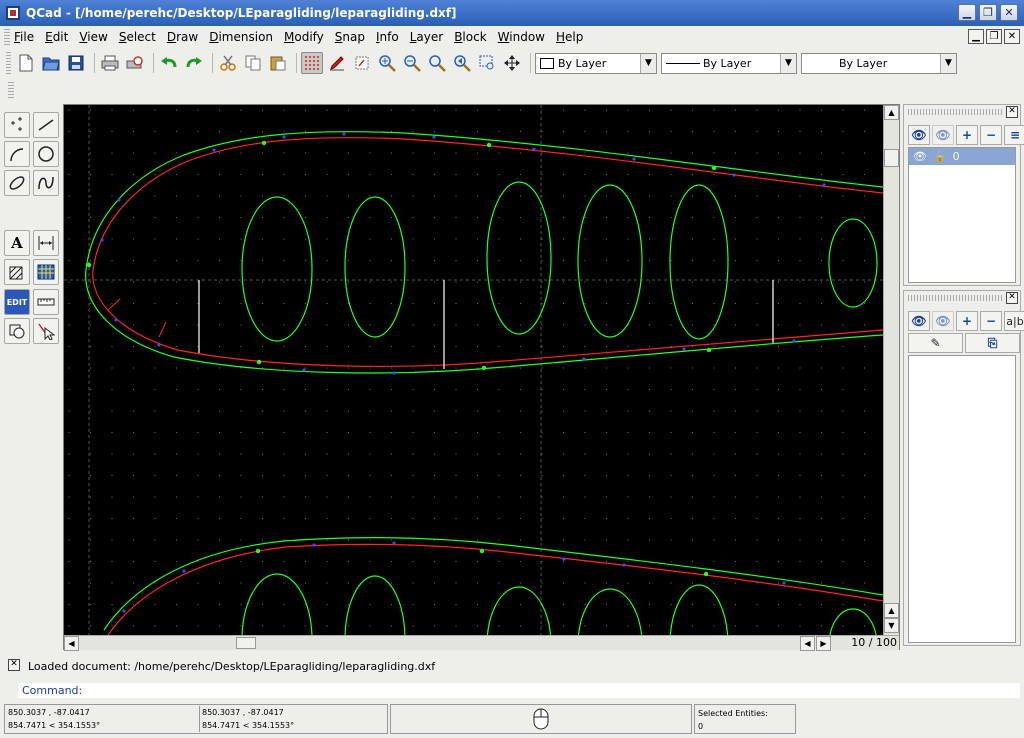 The image size is (1024, 738). Describe the element at coordinates (169, 63) in the screenshot. I see `undo-icon` at that location.